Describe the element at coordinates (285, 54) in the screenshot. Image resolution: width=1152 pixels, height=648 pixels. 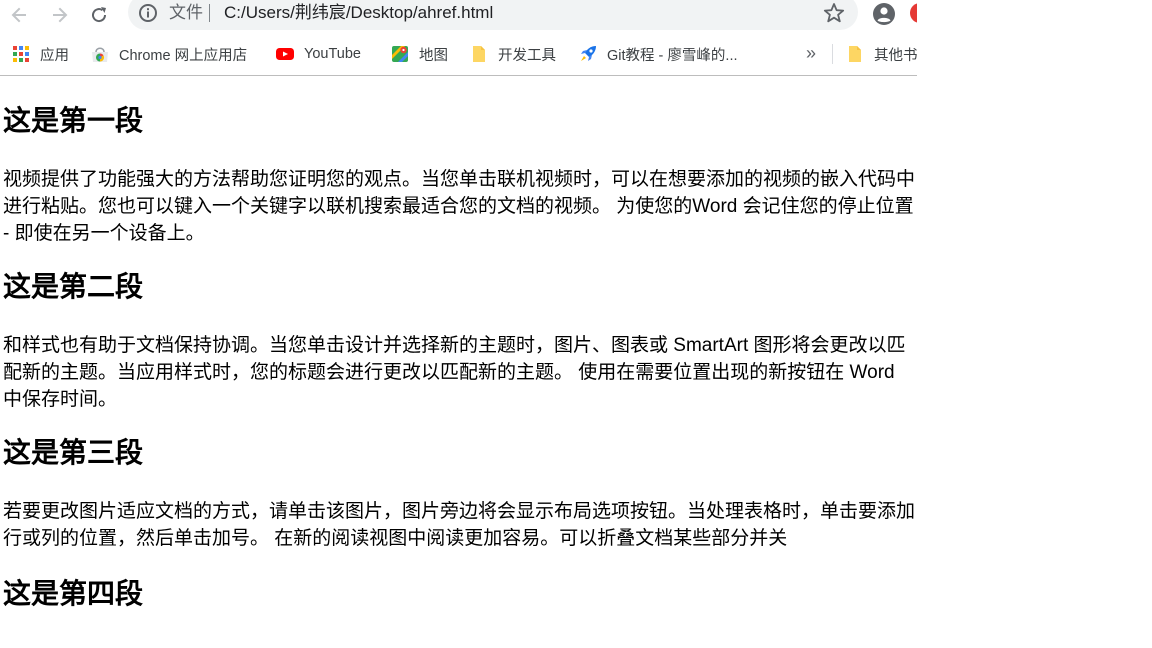
I see `youtube-icon` at that location.